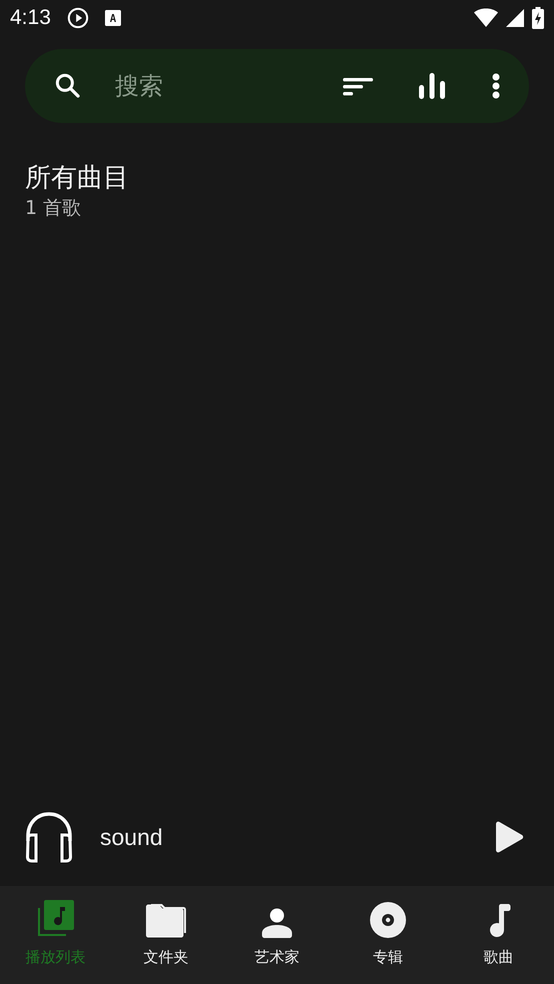 Image resolution: width=554 pixels, height=984 pixels. I want to click on font-icon, so click(112, 18).